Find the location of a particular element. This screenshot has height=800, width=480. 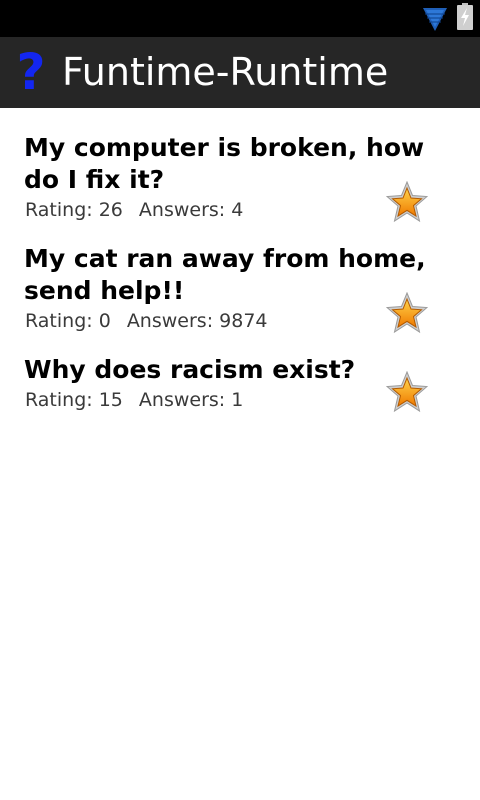

battery-charging-icon is located at coordinates (465, 16).